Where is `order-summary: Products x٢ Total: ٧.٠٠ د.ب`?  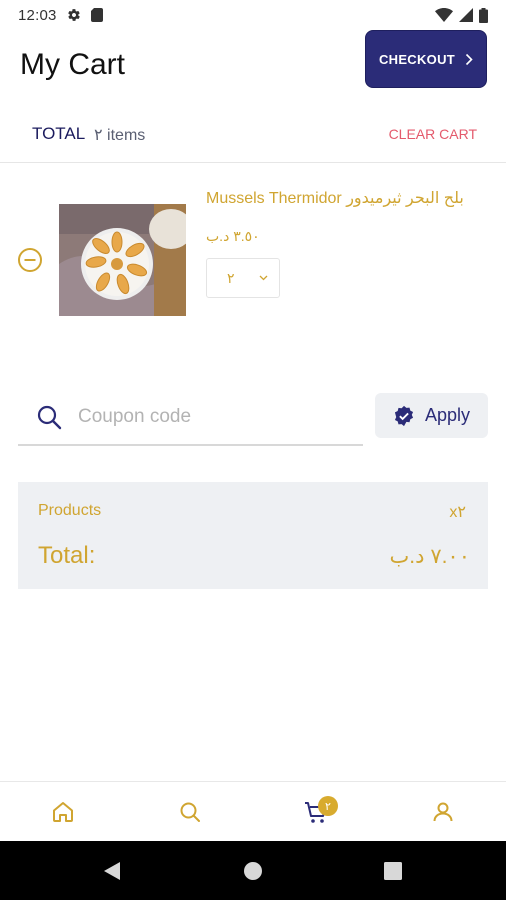 order-summary: Products x٢ Total: ٧.٠٠ د.ب is located at coordinates (253, 535).